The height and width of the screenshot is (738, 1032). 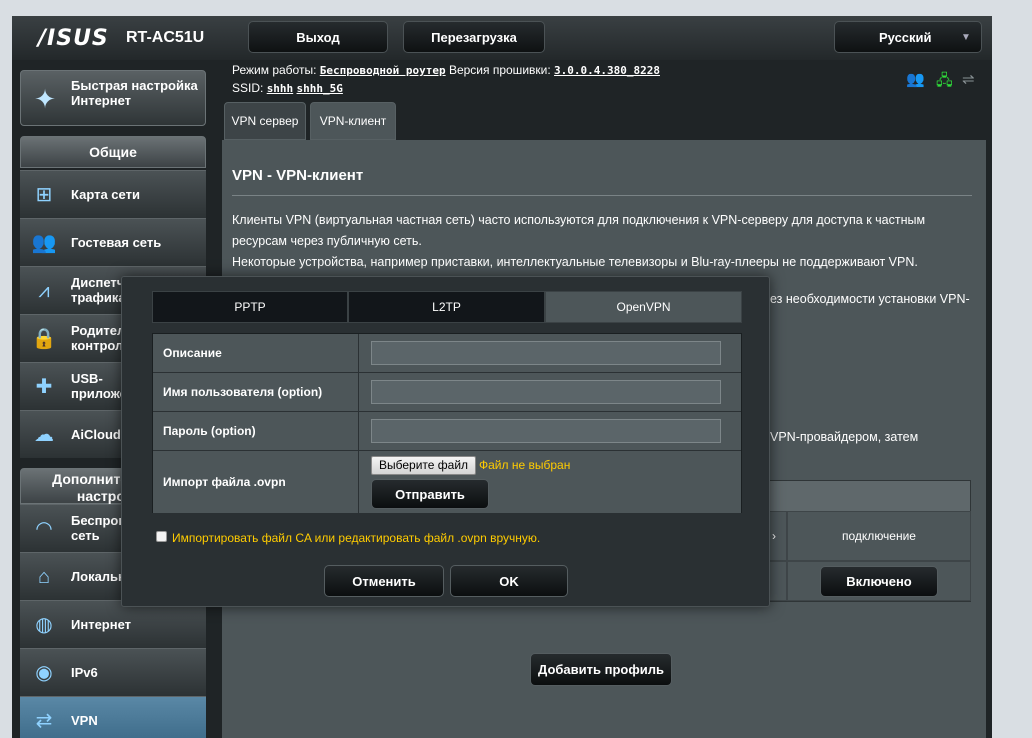 I want to click on description-value, so click(x=550, y=353).